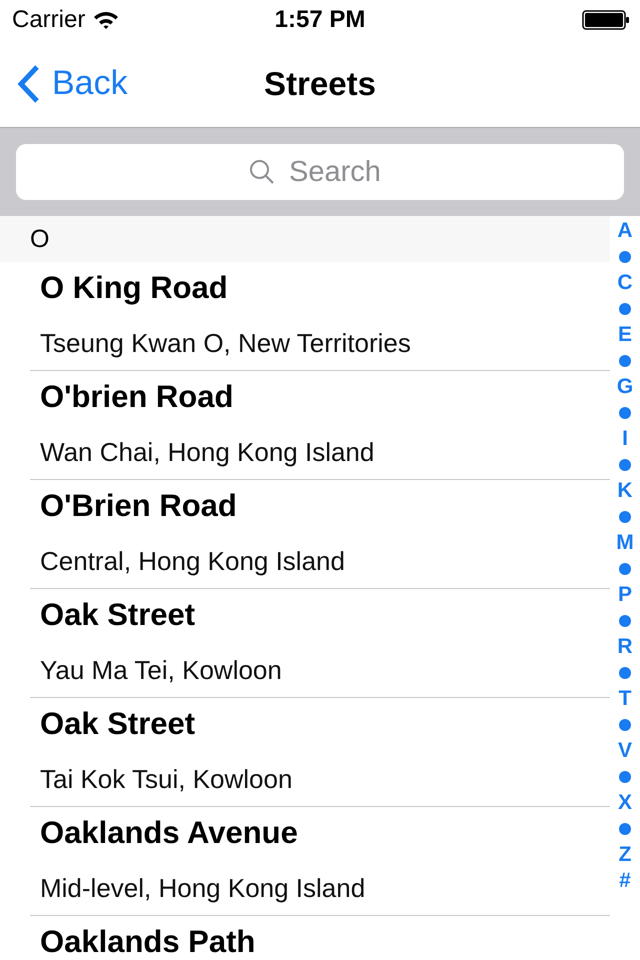  I want to click on index-letter: I, so click(625, 439).